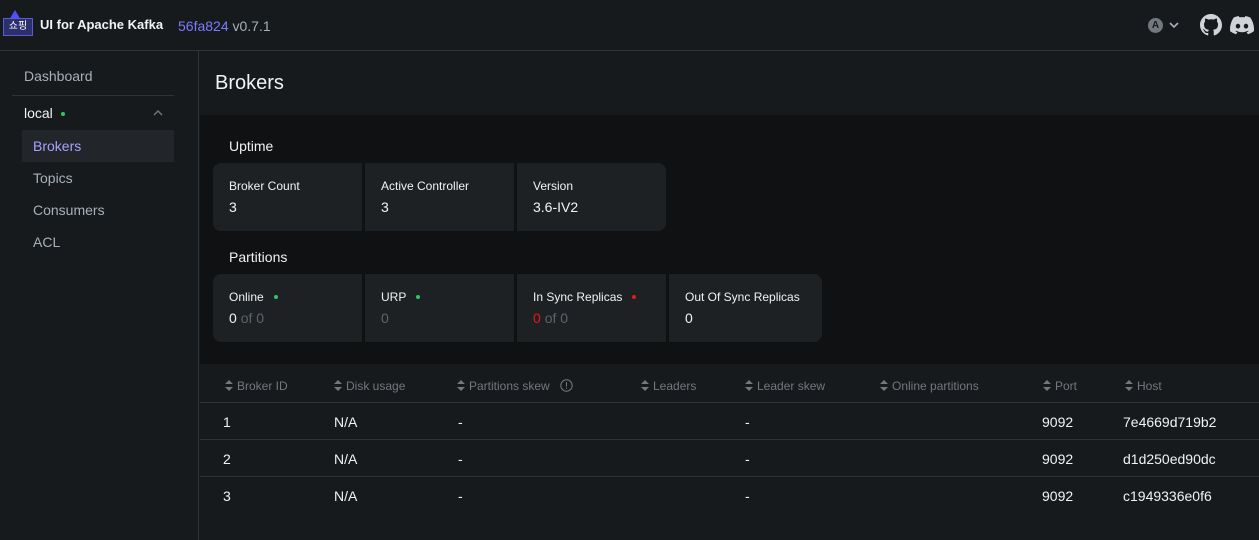 Image resolution: width=1259 pixels, height=540 pixels. Describe the element at coordinates (447, 297) in the screenshot. I see `metric-label: URP` at that location.